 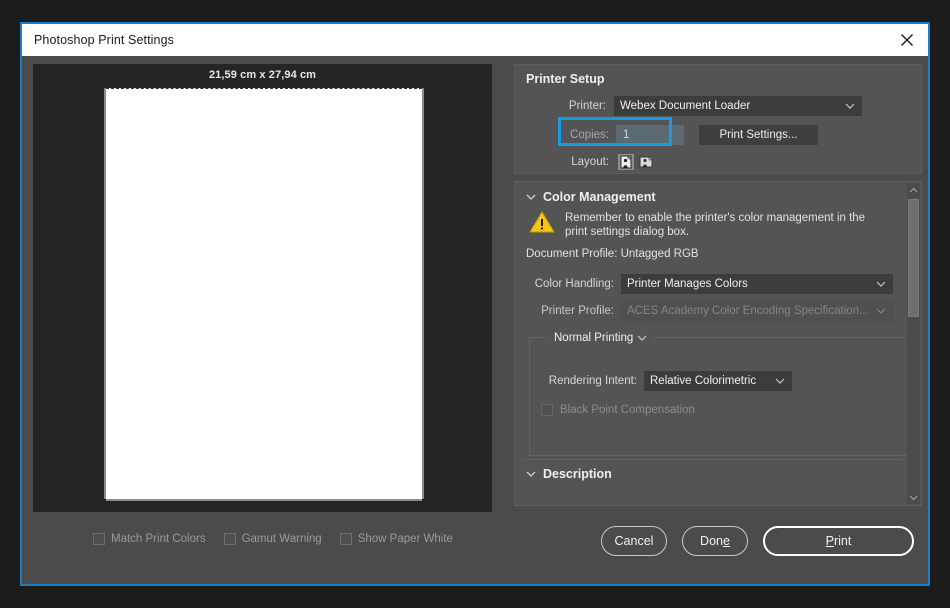 What do you see at coordinates (687, 284) in the screenshot?
I see `color-handling-value: Printer Manages Colors` at bounding box center [687, 284].